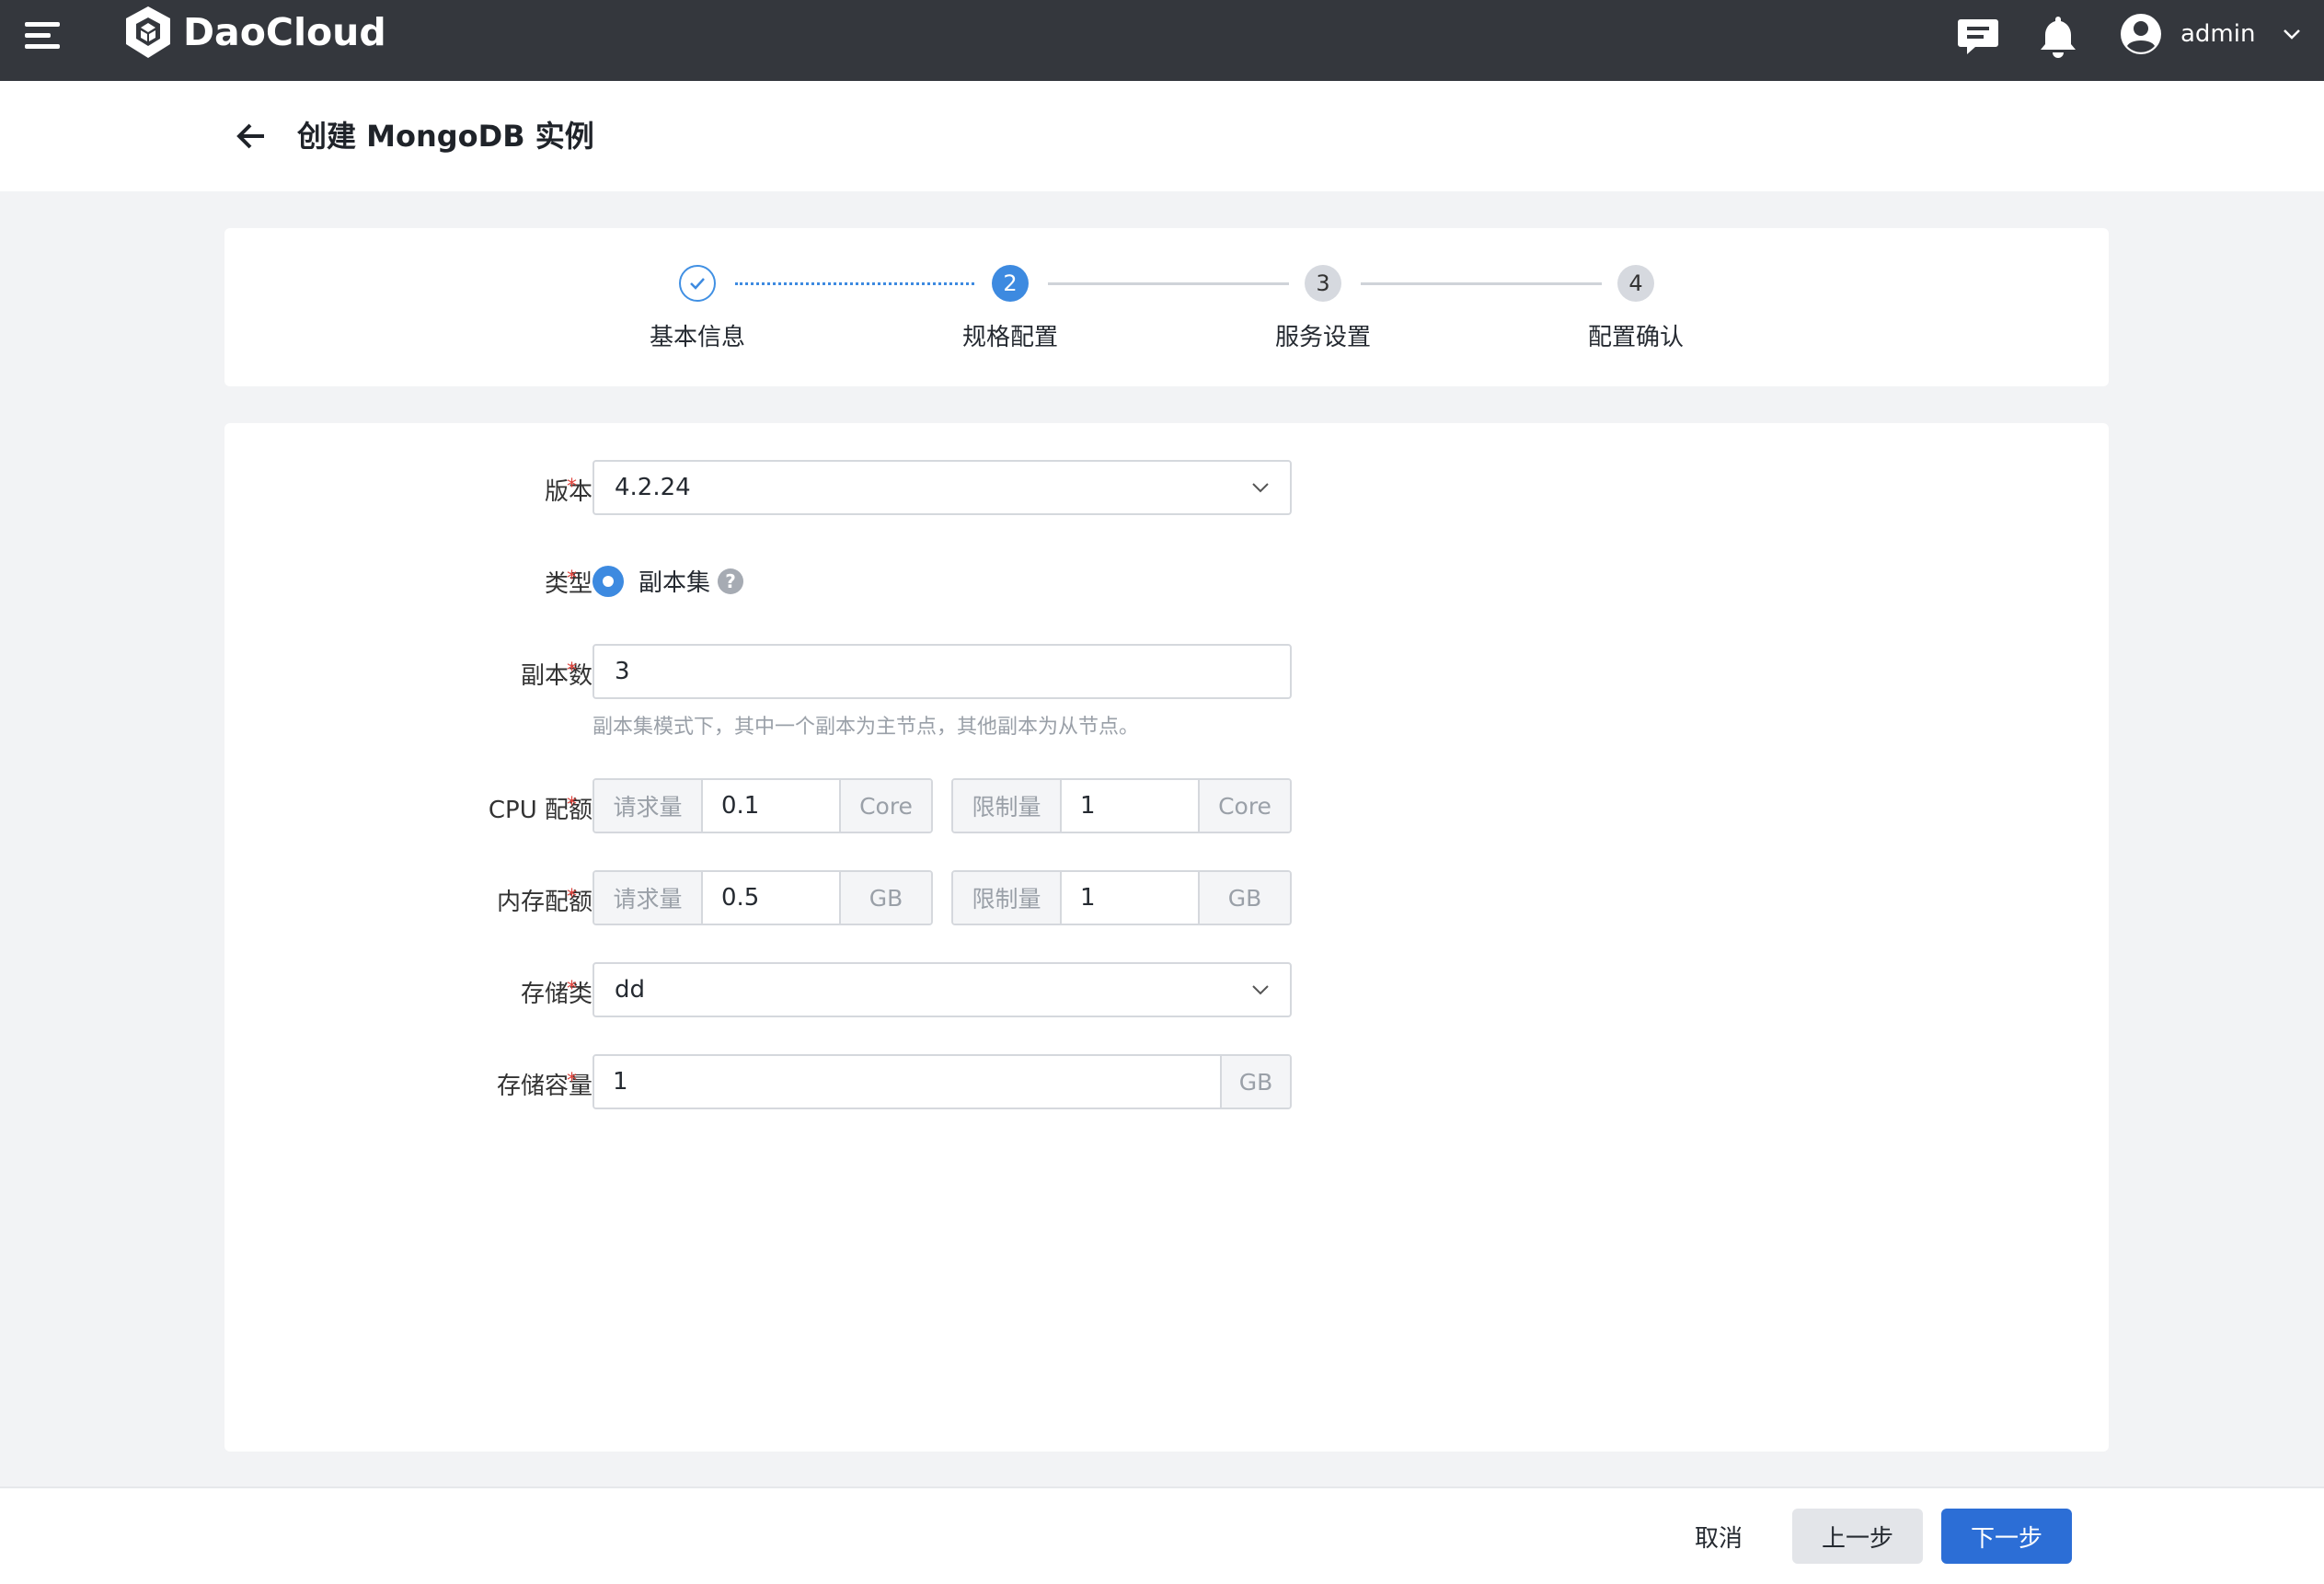 The height and width of the screenshot is (1584, 2324). What do you see at coordinates (1323, 283) in the screenshot?
I see `step-number: 3` at bounding box center [1323, 283].